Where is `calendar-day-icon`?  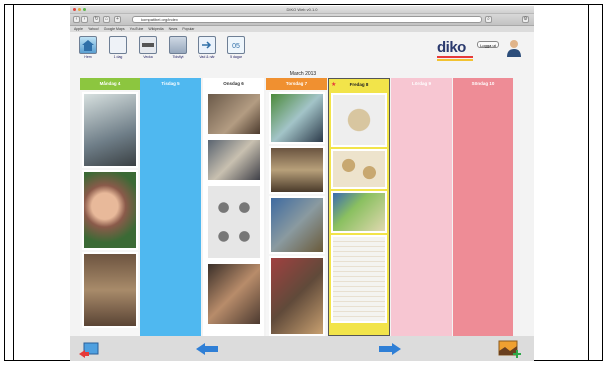
calendar-day-icon is located at coordinates (118, 45).